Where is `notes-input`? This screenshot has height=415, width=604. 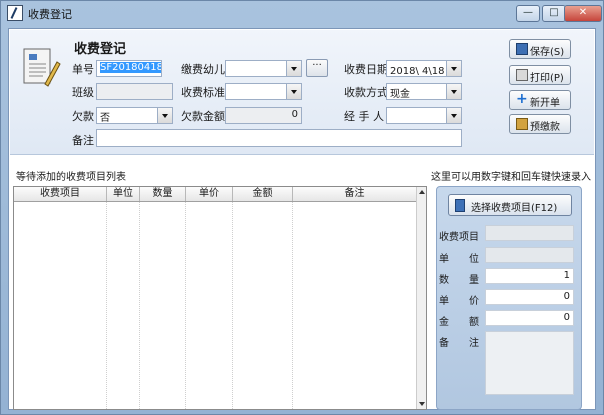
notes-input is located at coordinates (279, 138).